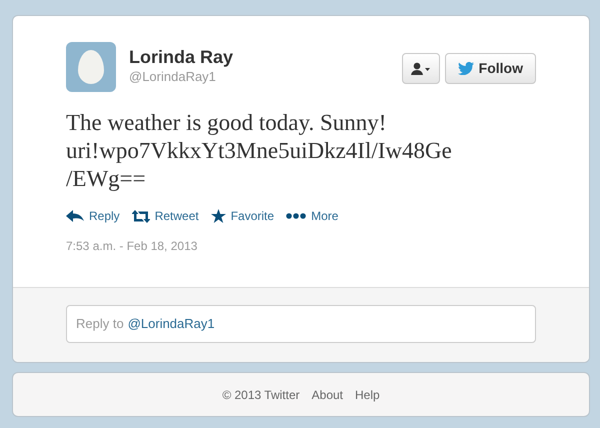 The height and width of the screenshot is (428, 600). I want to click on person-caret-icon, so click(420, 69).